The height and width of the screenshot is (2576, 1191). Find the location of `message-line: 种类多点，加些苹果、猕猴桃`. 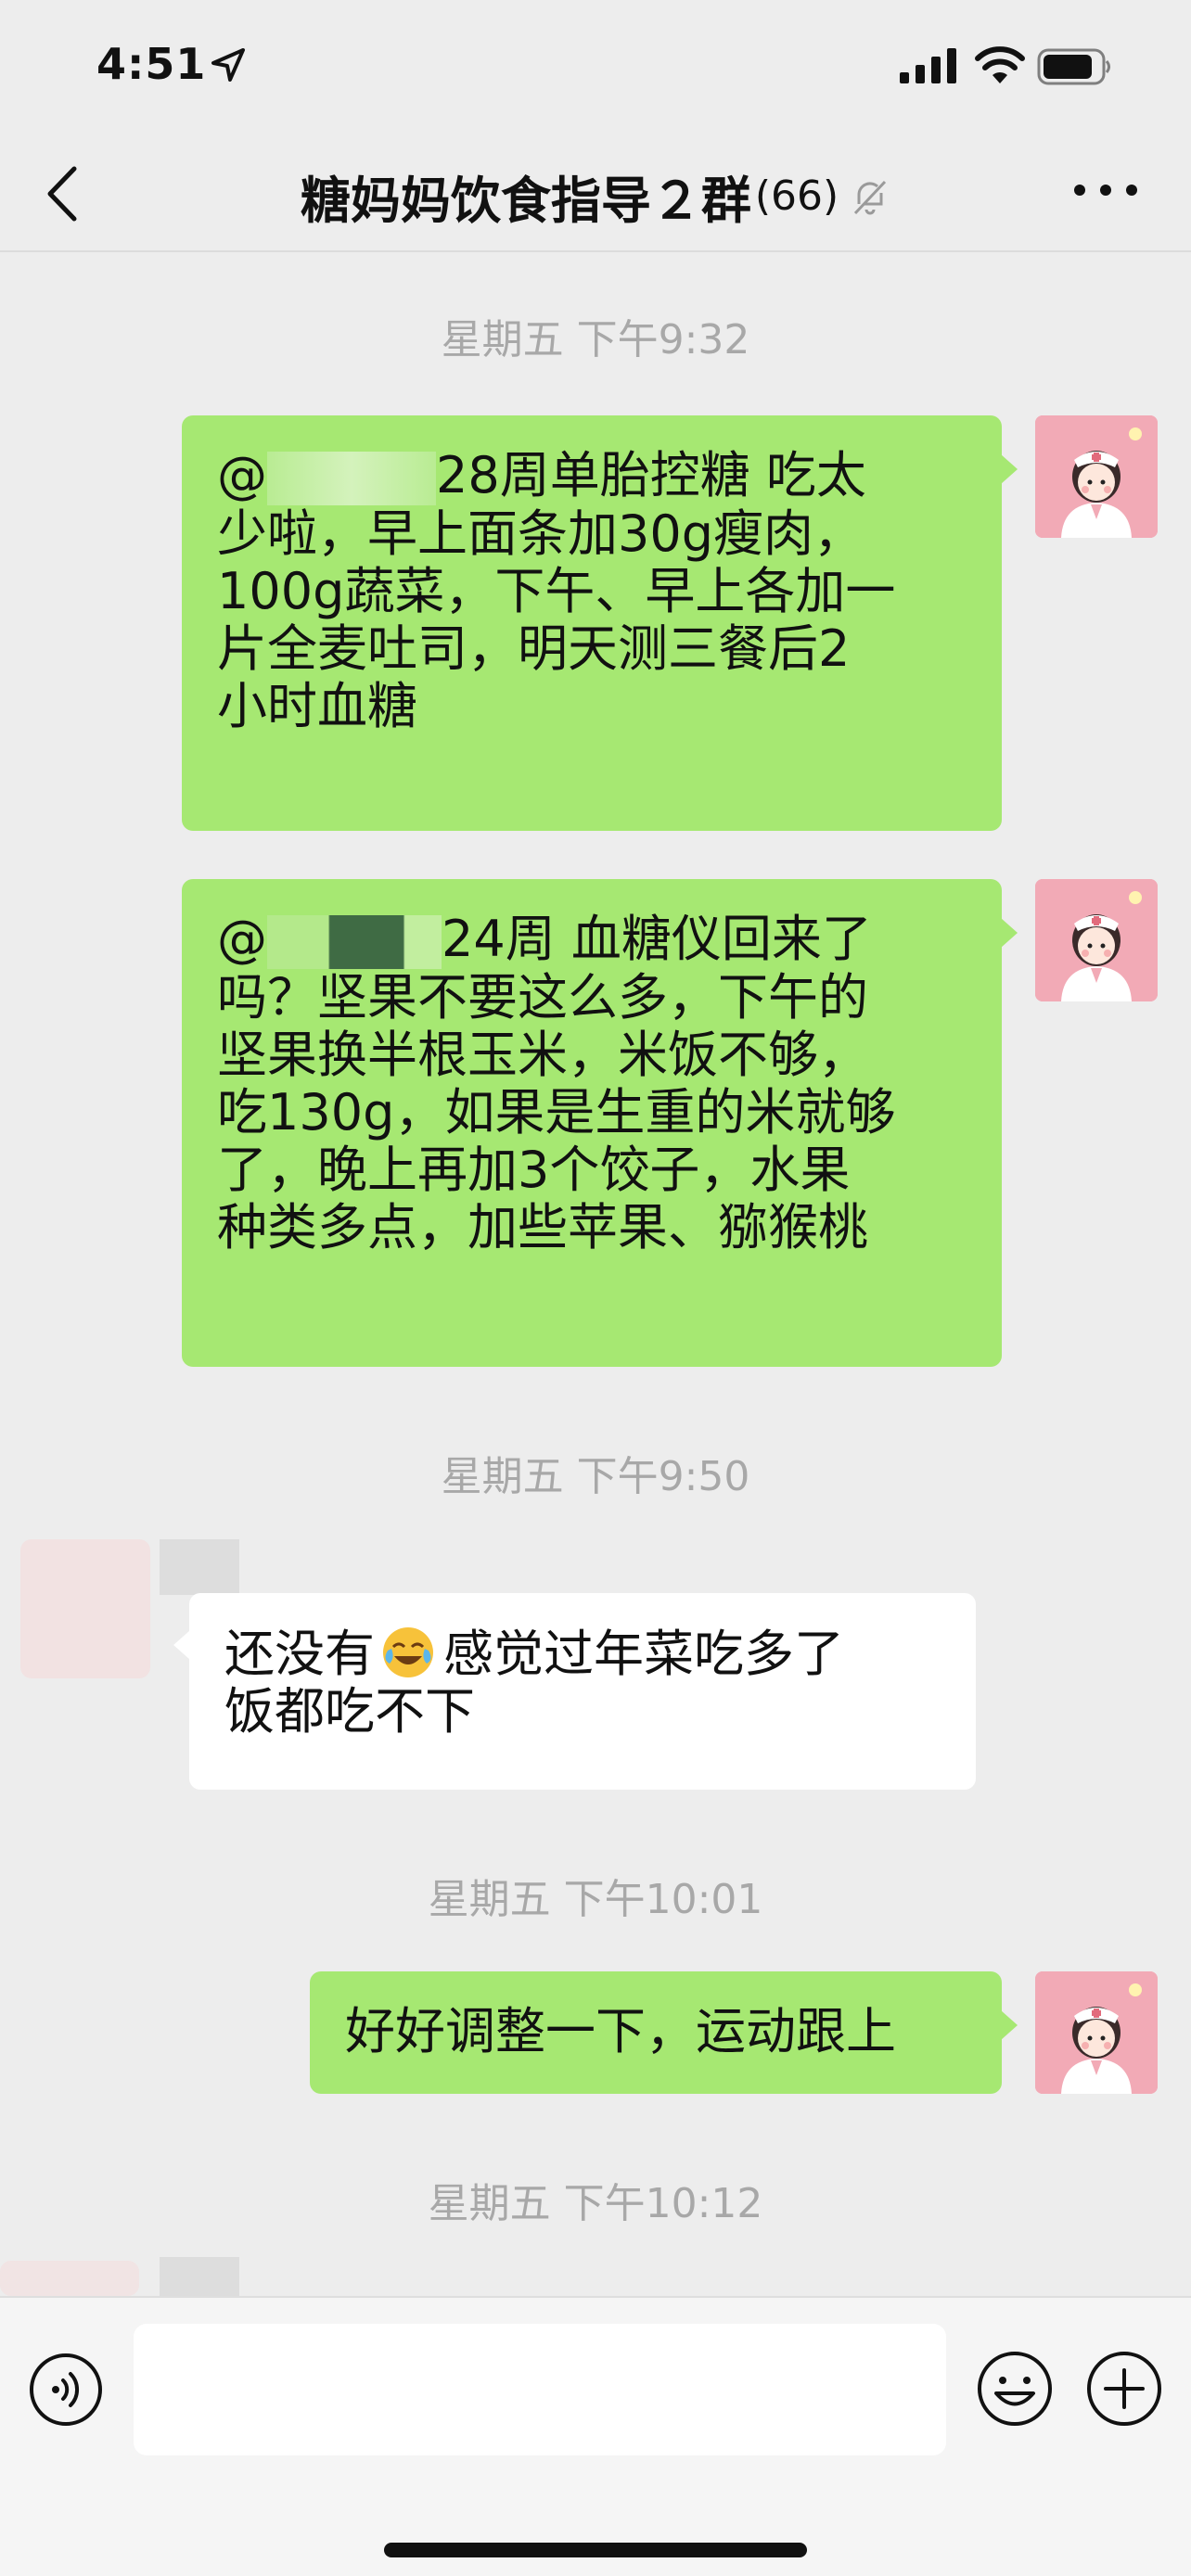

message-line: 种类多点，加些苹果、猕猴桃 is located at coordinates (542, 1227).